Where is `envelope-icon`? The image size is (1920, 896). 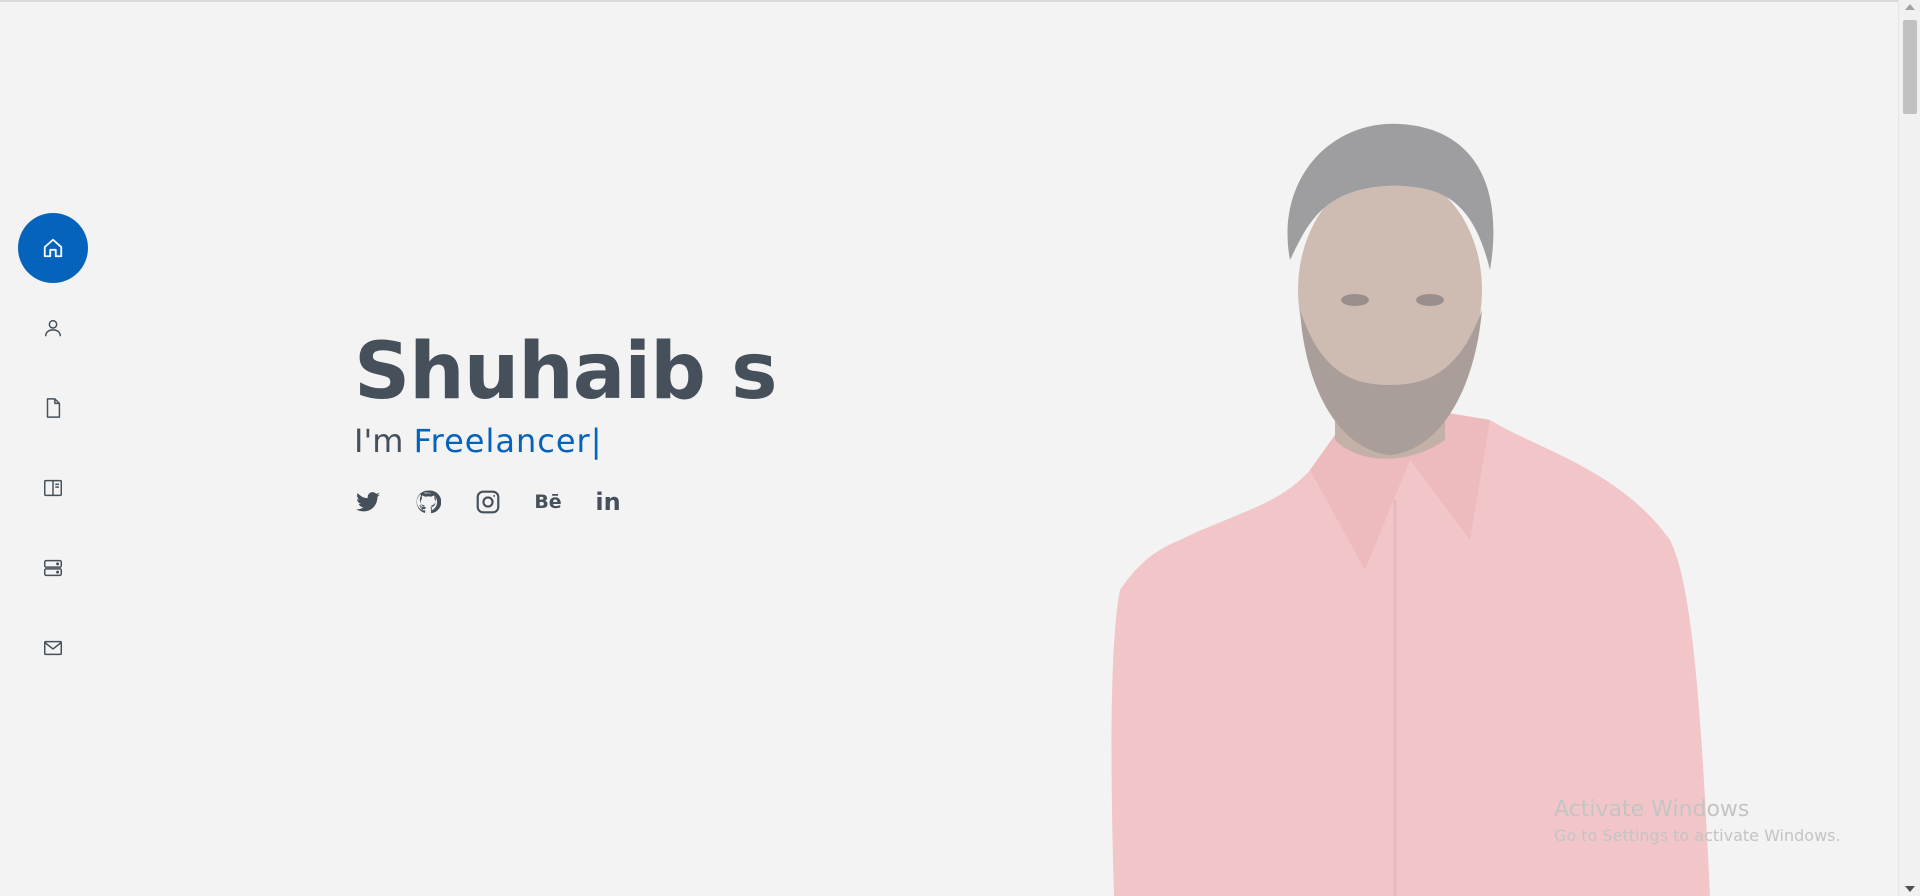
envelope-icon is located at coordinates (53, 648).